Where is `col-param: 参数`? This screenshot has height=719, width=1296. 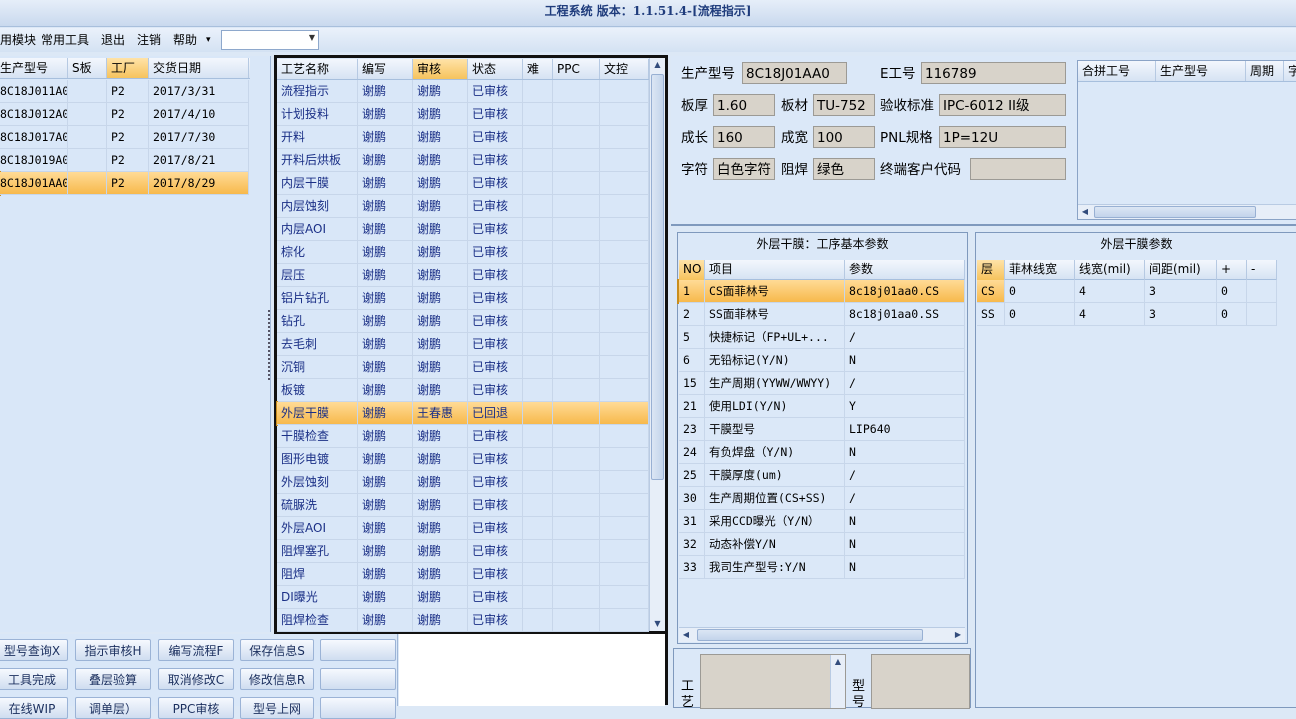
col-param: 参数 is located at coordinates (905, 270).